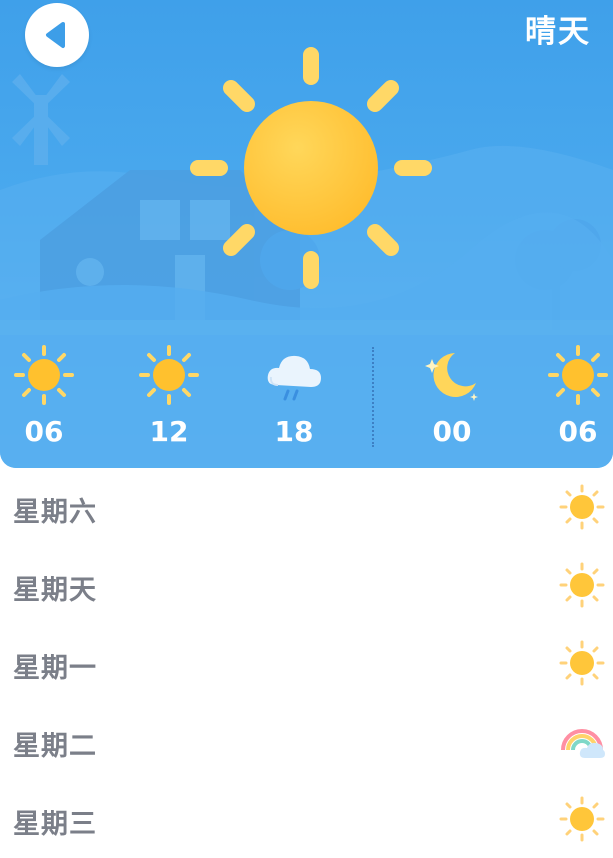  What do you see at coordinates (55, 590) in the screenshot?
I see `forecast-day: 星期天` at bounding box center [55, 590].